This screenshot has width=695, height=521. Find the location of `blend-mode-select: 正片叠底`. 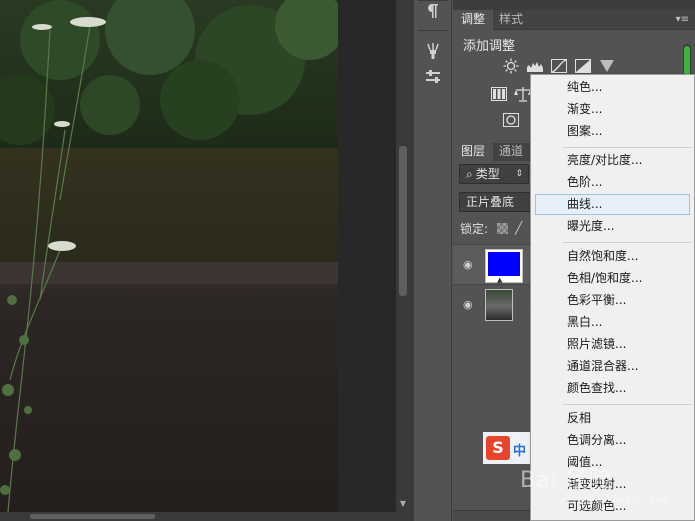

blend-mode-select: 正片叠底 is located at coordinates (499, 202).